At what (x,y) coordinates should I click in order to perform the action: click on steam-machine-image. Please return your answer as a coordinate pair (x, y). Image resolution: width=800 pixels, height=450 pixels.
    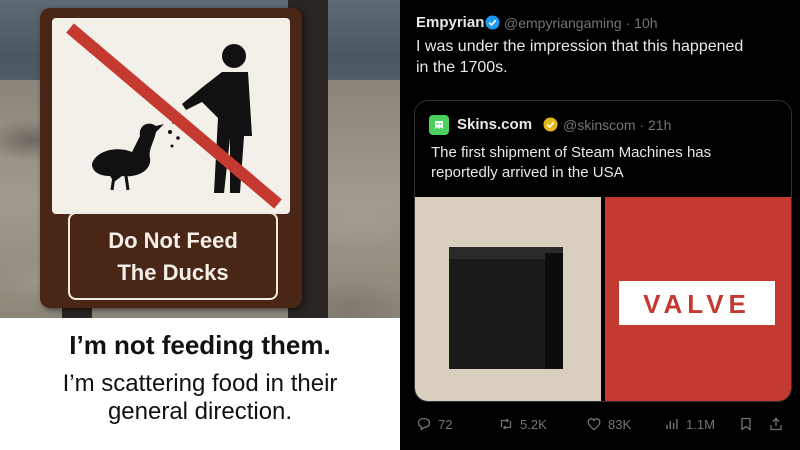
    Looking at the image, I should click on (508, 299).